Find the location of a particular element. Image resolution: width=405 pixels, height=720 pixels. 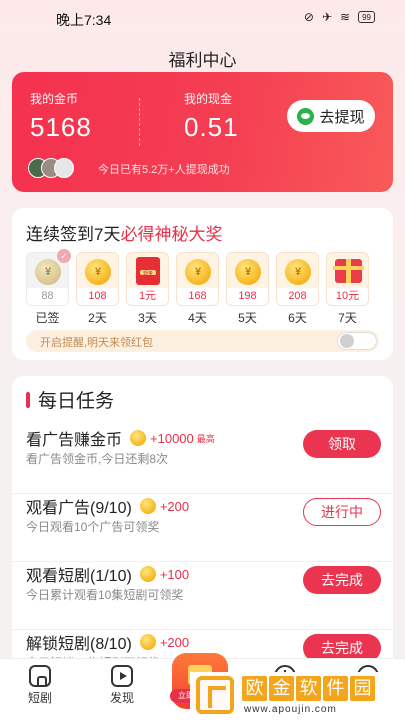

go-complete-button: 去完成 is located at coordinates (342, 580).